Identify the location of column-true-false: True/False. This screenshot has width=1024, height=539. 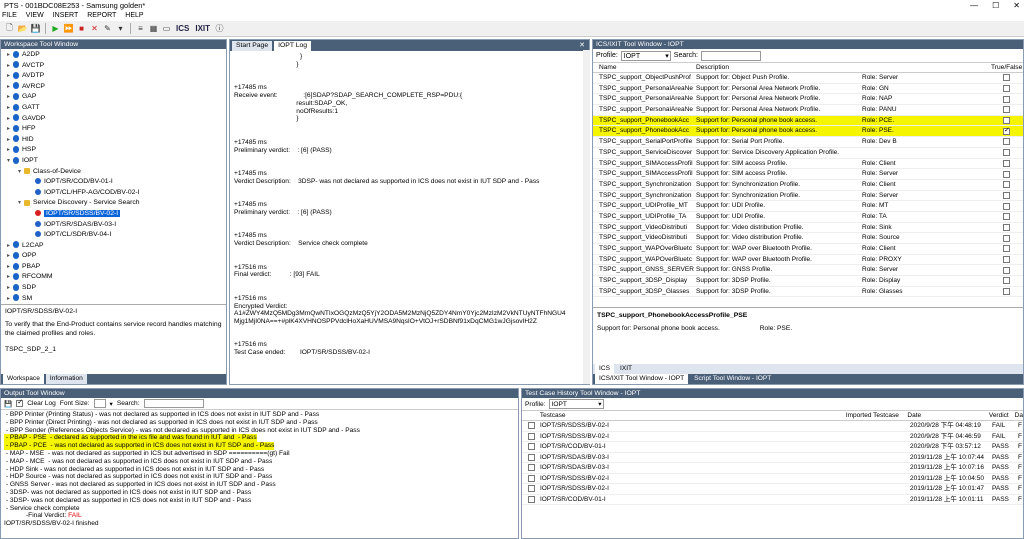
(1007, 67).